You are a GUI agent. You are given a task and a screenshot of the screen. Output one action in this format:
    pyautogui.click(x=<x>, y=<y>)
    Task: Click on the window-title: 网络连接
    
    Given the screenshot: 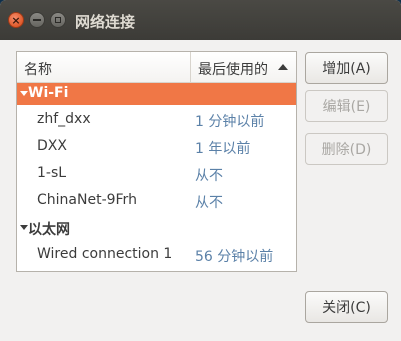 What is the action you would take?
    pyautogui.click(x=105, y=22)
    